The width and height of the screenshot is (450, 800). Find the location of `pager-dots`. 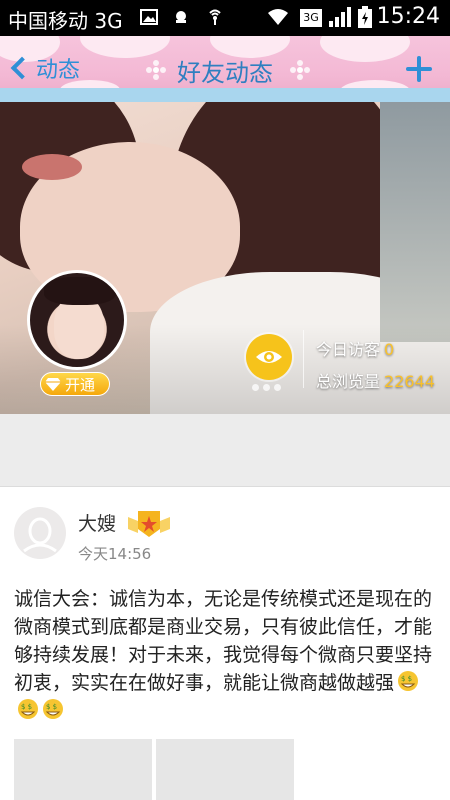

pager-dots is located at coordinates (268, 387).